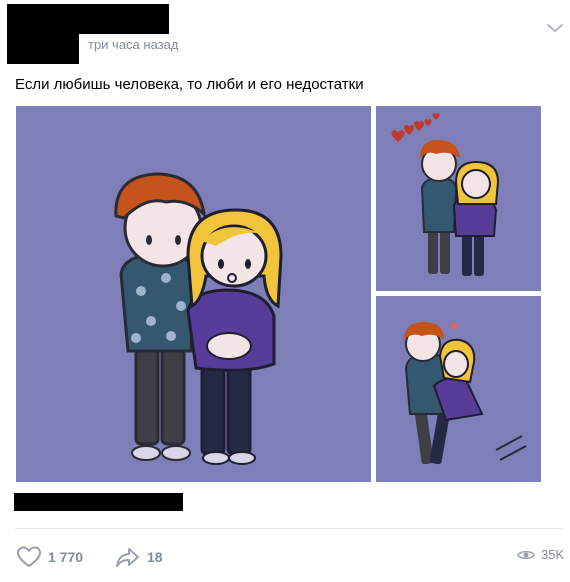 This screenshot has height=582, width=570. What do you see at coordinates (29, 556) in the screenshot?
I see `heart-icon` at bounding box center [29, 556].